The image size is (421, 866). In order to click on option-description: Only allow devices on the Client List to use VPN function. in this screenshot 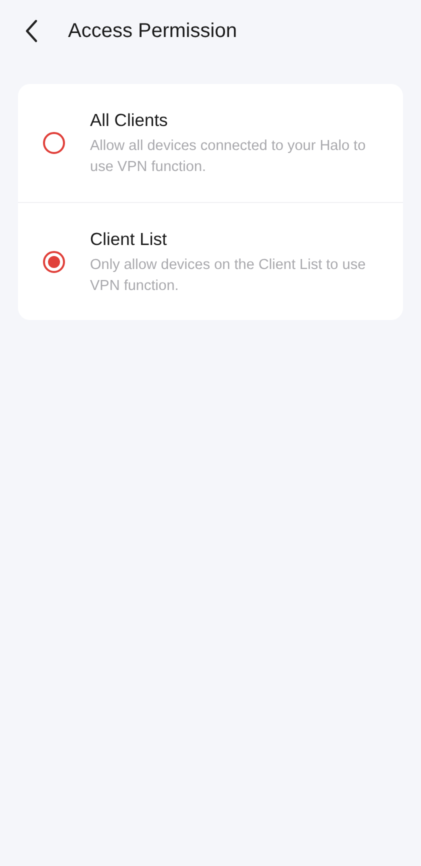, I will do `click(228, 276)`.